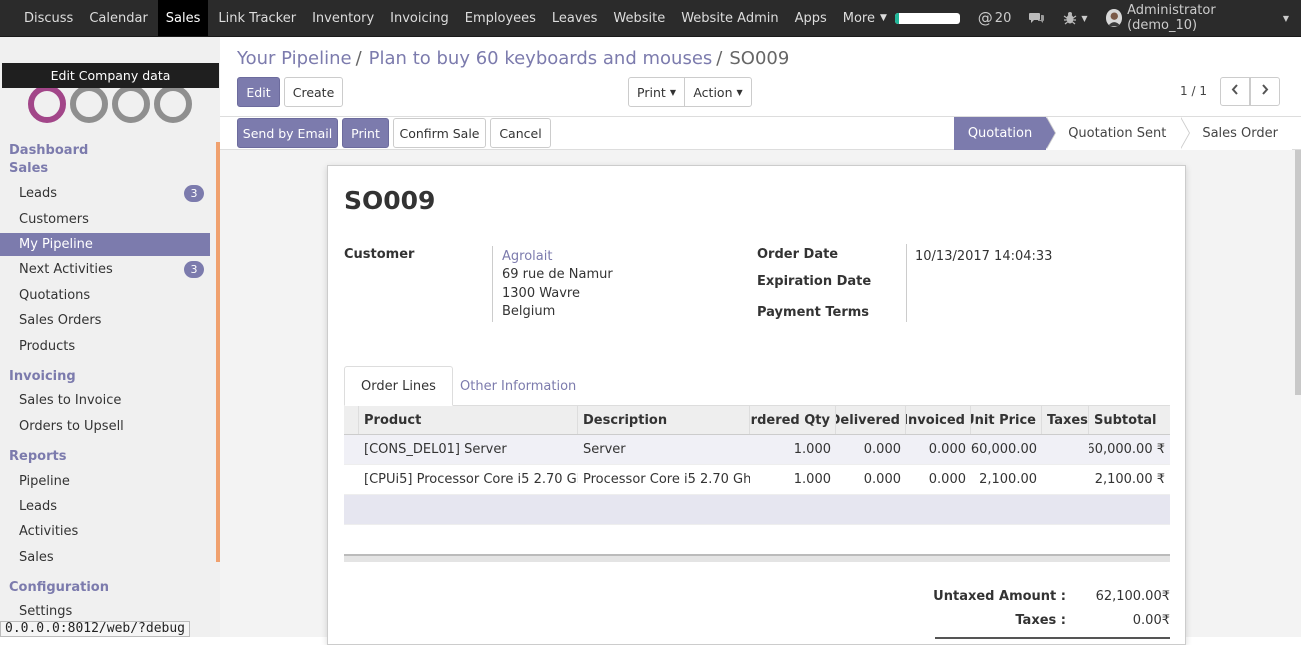  Describe the element at coordinates (1193, 91) in the screenshot. I see `pager-value: 1 / 1` at that location.